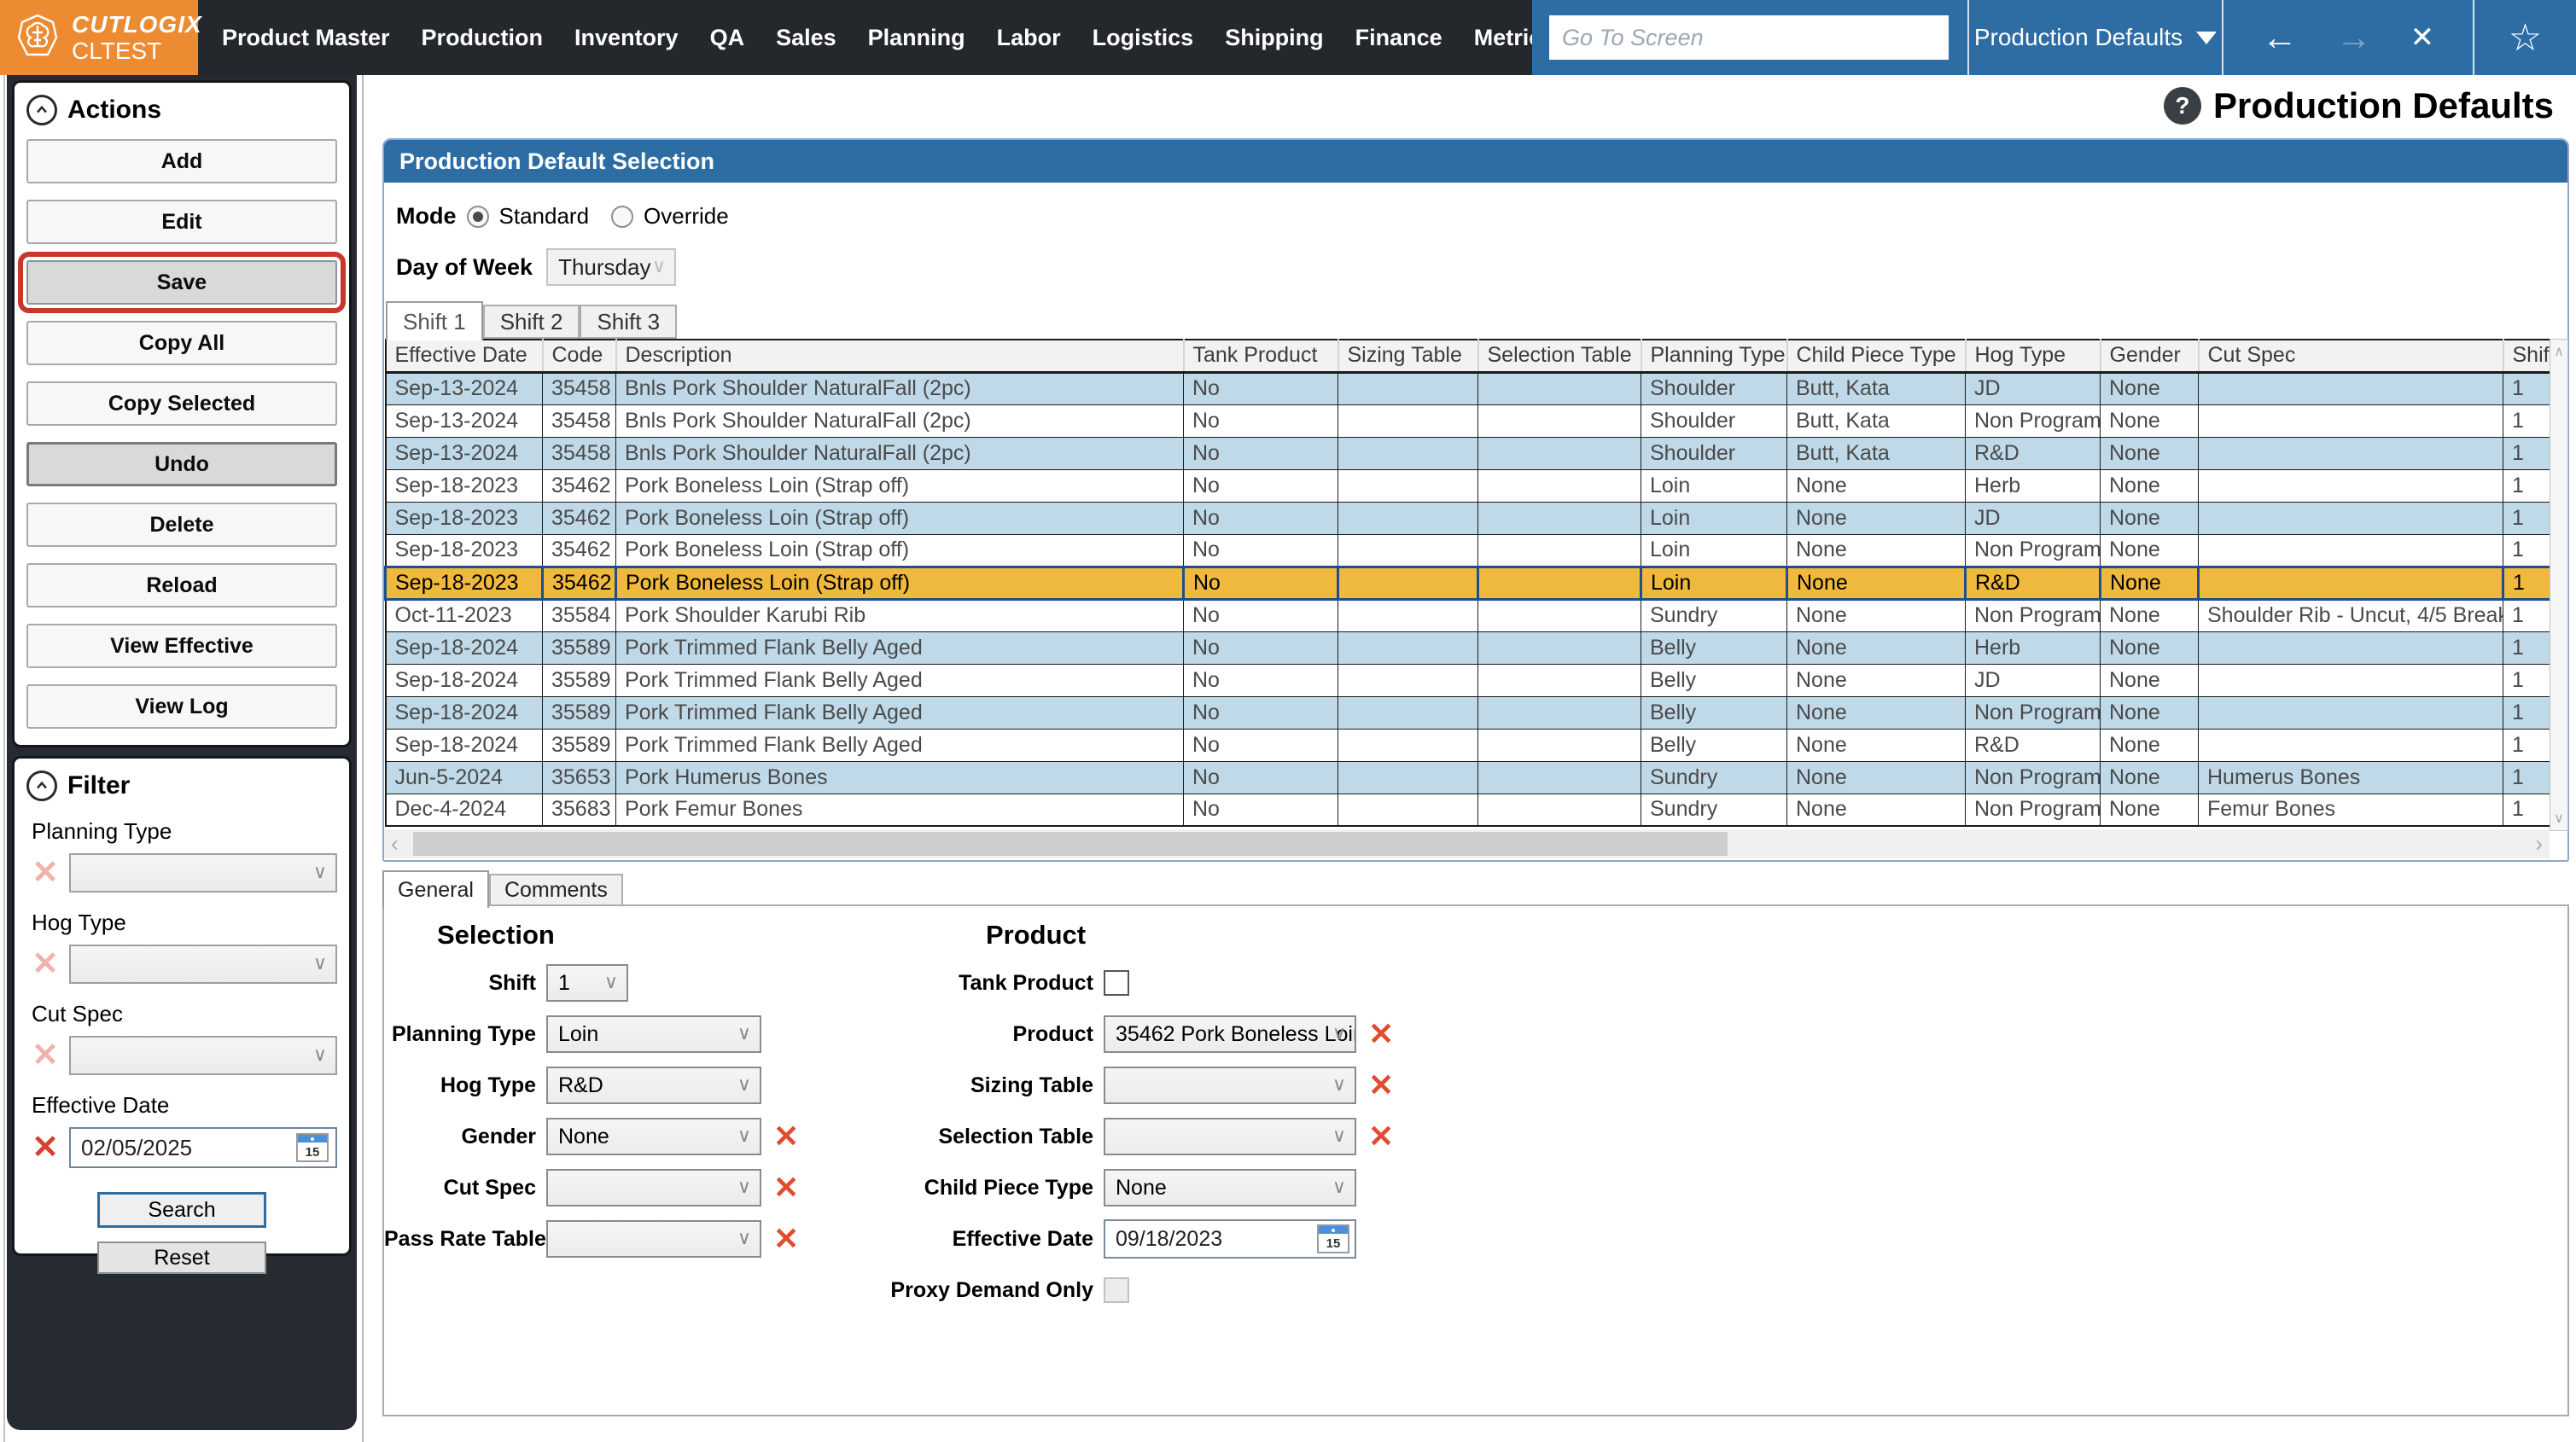 This screenshot has height=1442, width=2576. I want to click on reset-button: Reset, so click(181, 1257).